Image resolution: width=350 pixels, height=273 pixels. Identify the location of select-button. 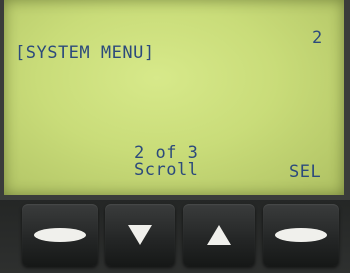
(301, 235).